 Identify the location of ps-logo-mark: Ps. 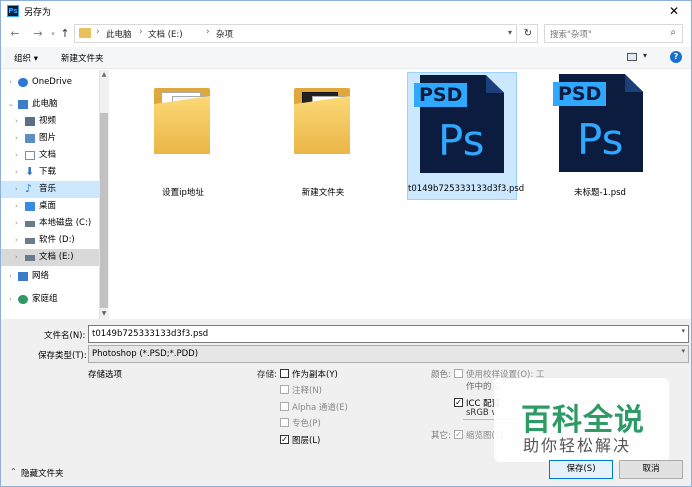
(600, 139).